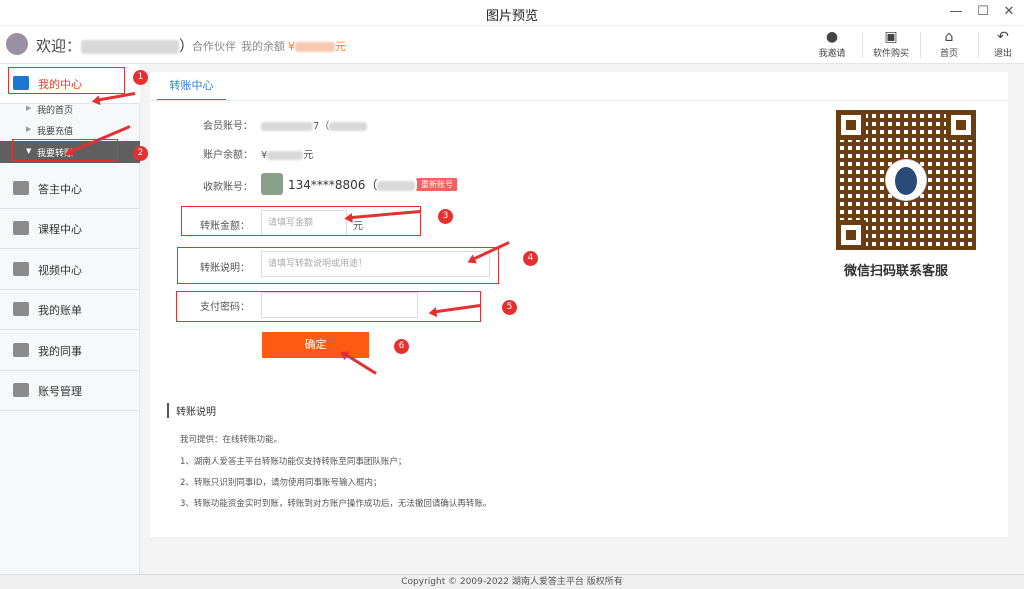 The image size is (1024, 589). I want to click on redacted-payee-name, so click(396, 185).